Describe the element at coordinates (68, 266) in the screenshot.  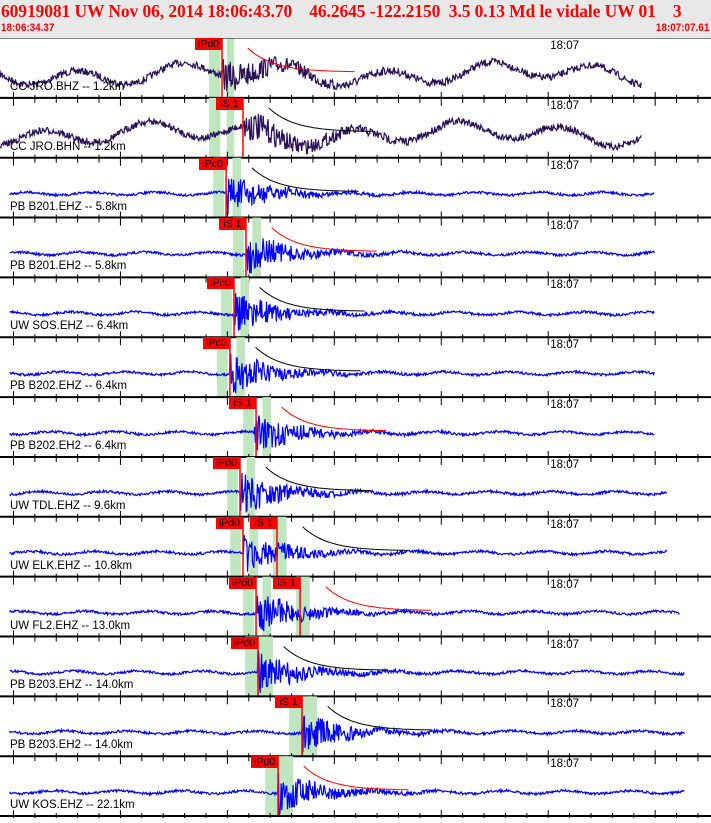
I see `station-label: PB B201.EH2 -- 5.8km` at that location.